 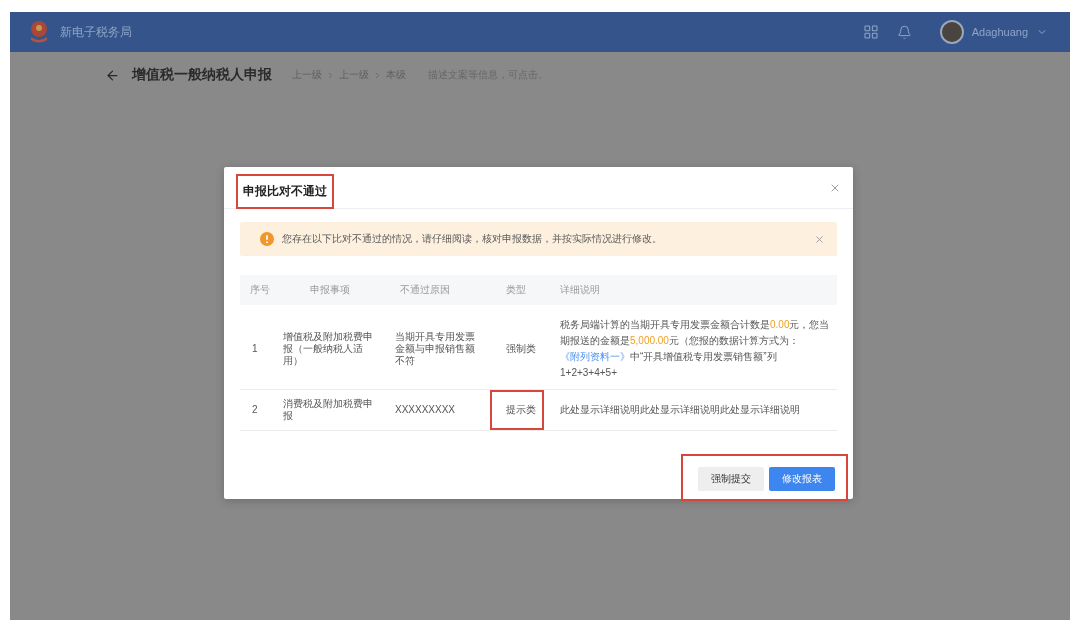 What do you see at coordinates (521, 349) in the screenshot?
I see `table-cell: 强制类` at bounding box center [521, 349].